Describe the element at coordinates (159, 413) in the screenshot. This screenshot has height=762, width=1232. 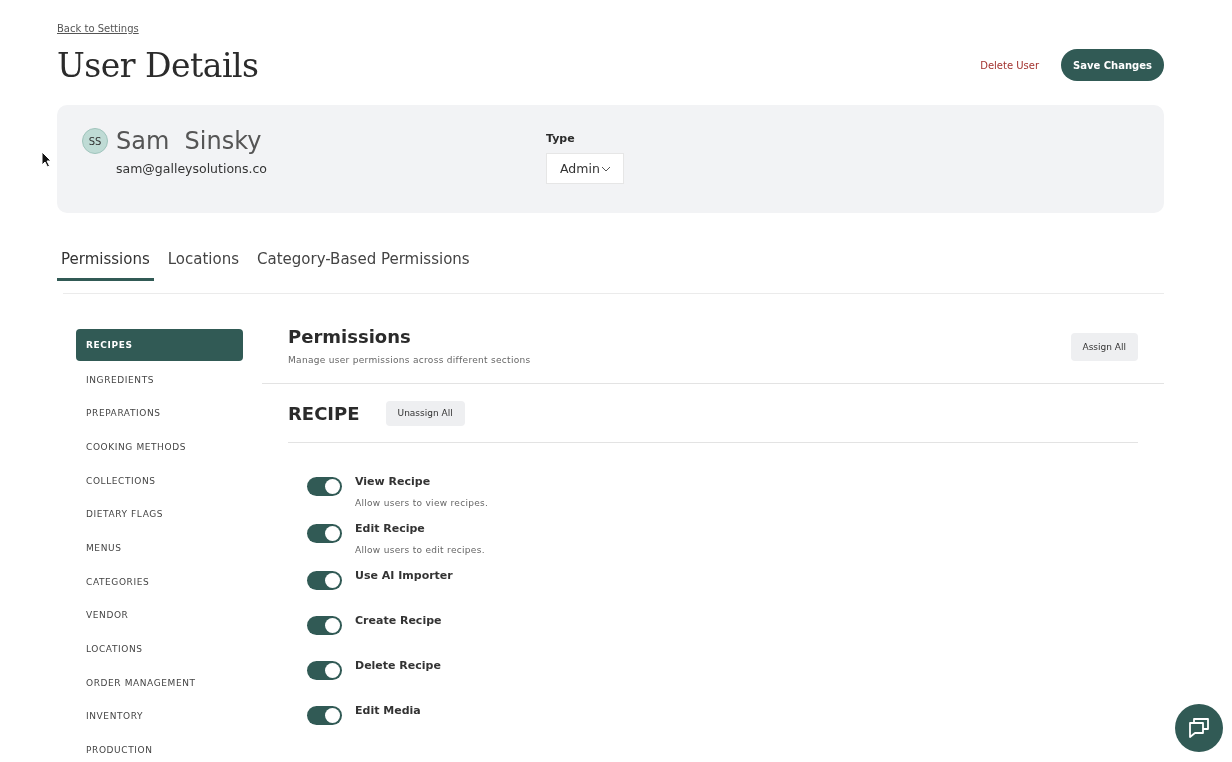
I see `sidebar-item: PREPARATIONS` at that location.